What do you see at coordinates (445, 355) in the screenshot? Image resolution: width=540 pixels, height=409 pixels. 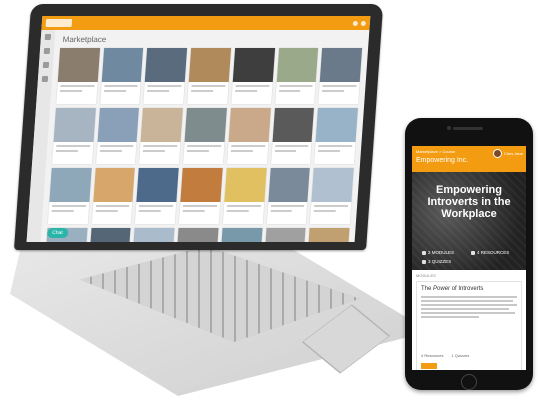 I see `module-stats: 4 Resources 1 Quizzes` at bounding box center [445, 355].